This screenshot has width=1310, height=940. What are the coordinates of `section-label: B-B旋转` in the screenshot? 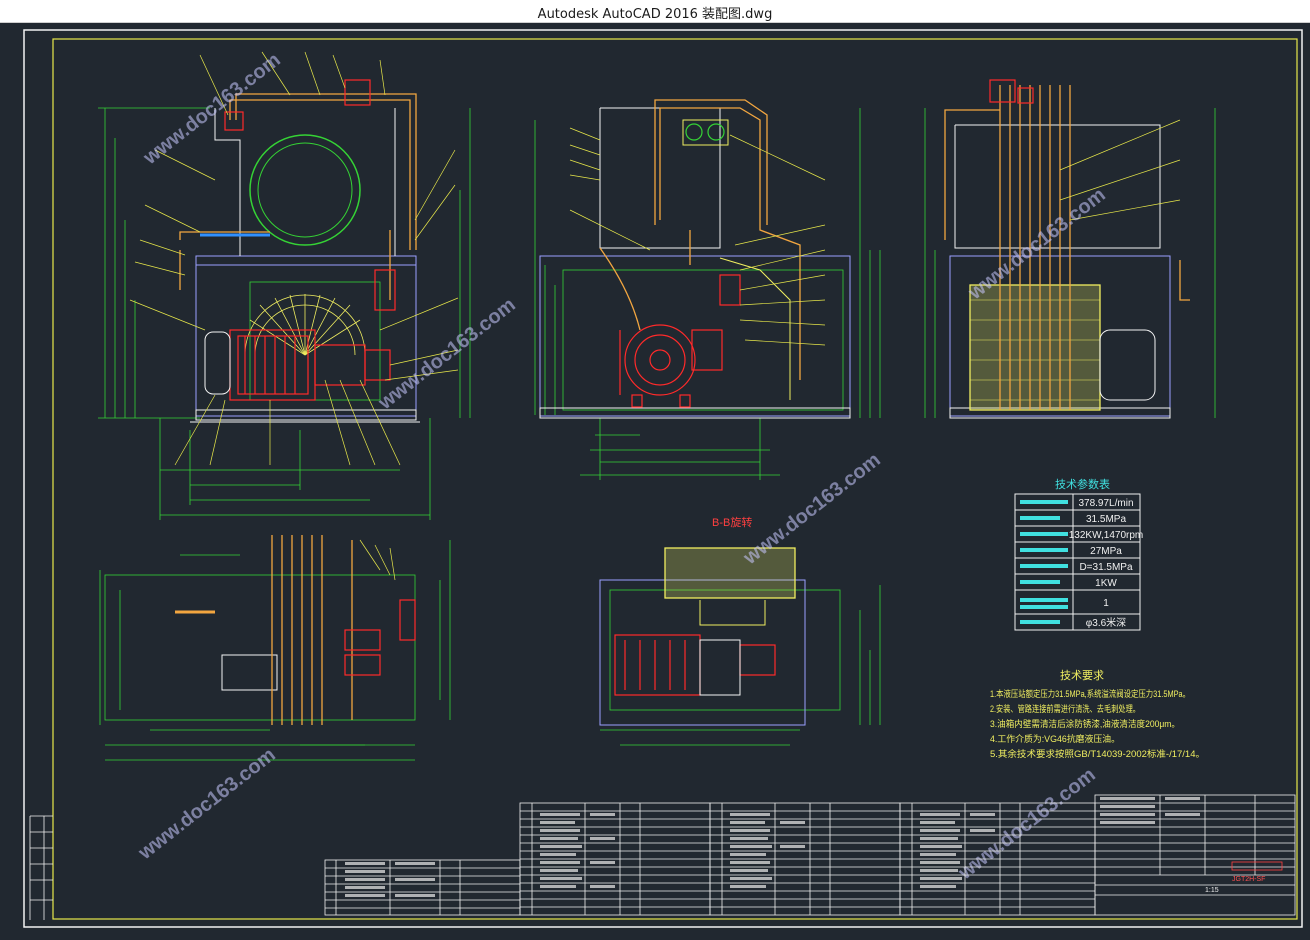 It's located at (732, 522).